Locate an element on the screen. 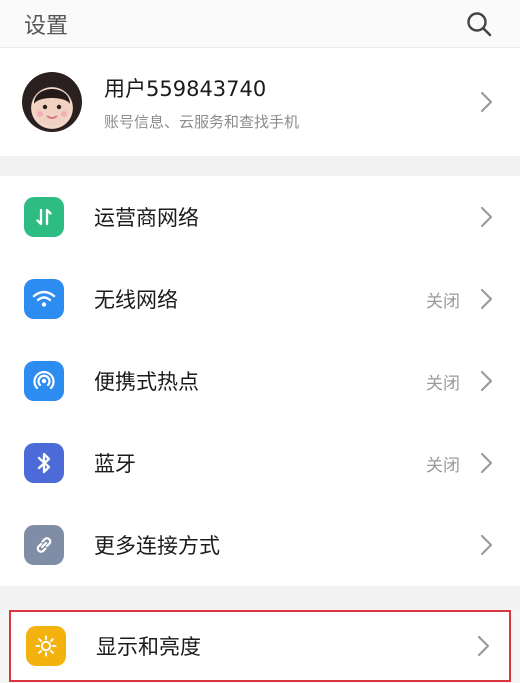 The width and height of the screenshot is (520, 683). search-icon is located at coordinates (479, 23).